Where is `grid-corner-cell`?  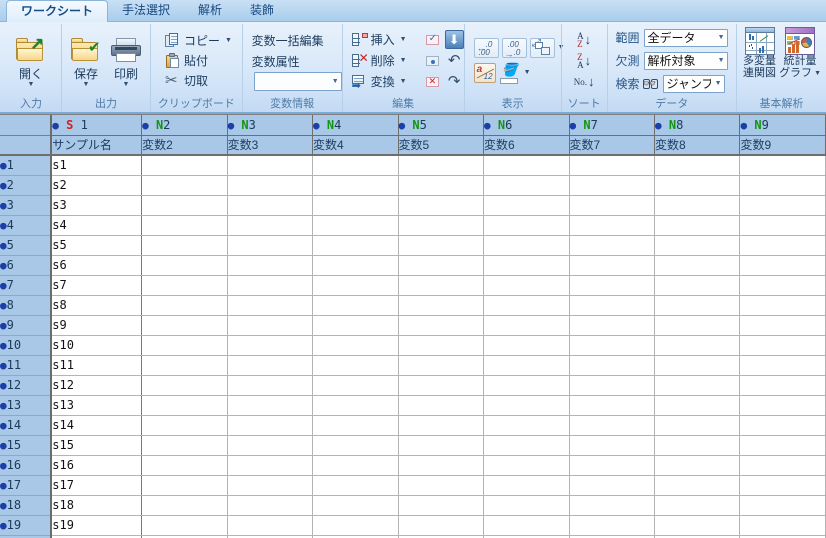
grid-corner-cell is located at coordinates (26, 125).